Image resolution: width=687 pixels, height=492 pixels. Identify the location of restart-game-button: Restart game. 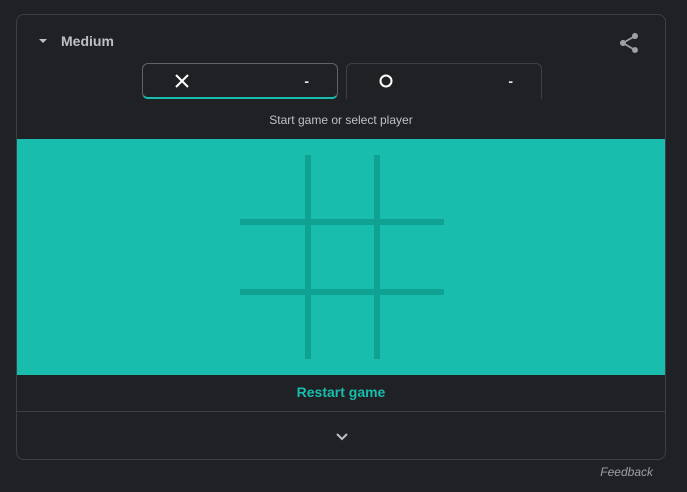
(341, 392).